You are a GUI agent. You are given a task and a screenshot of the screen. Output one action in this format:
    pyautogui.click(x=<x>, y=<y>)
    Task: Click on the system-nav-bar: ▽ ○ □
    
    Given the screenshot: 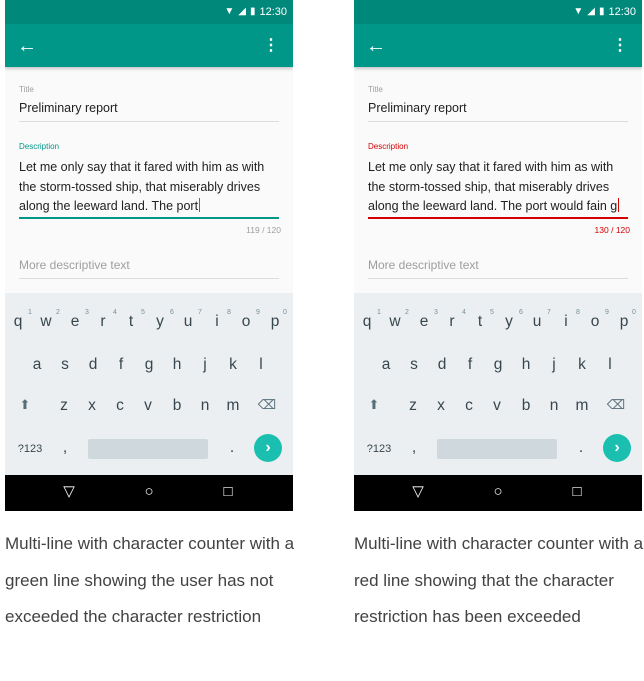 What is the action you would take?
    pyautogui.click(x=498, y=493)
    